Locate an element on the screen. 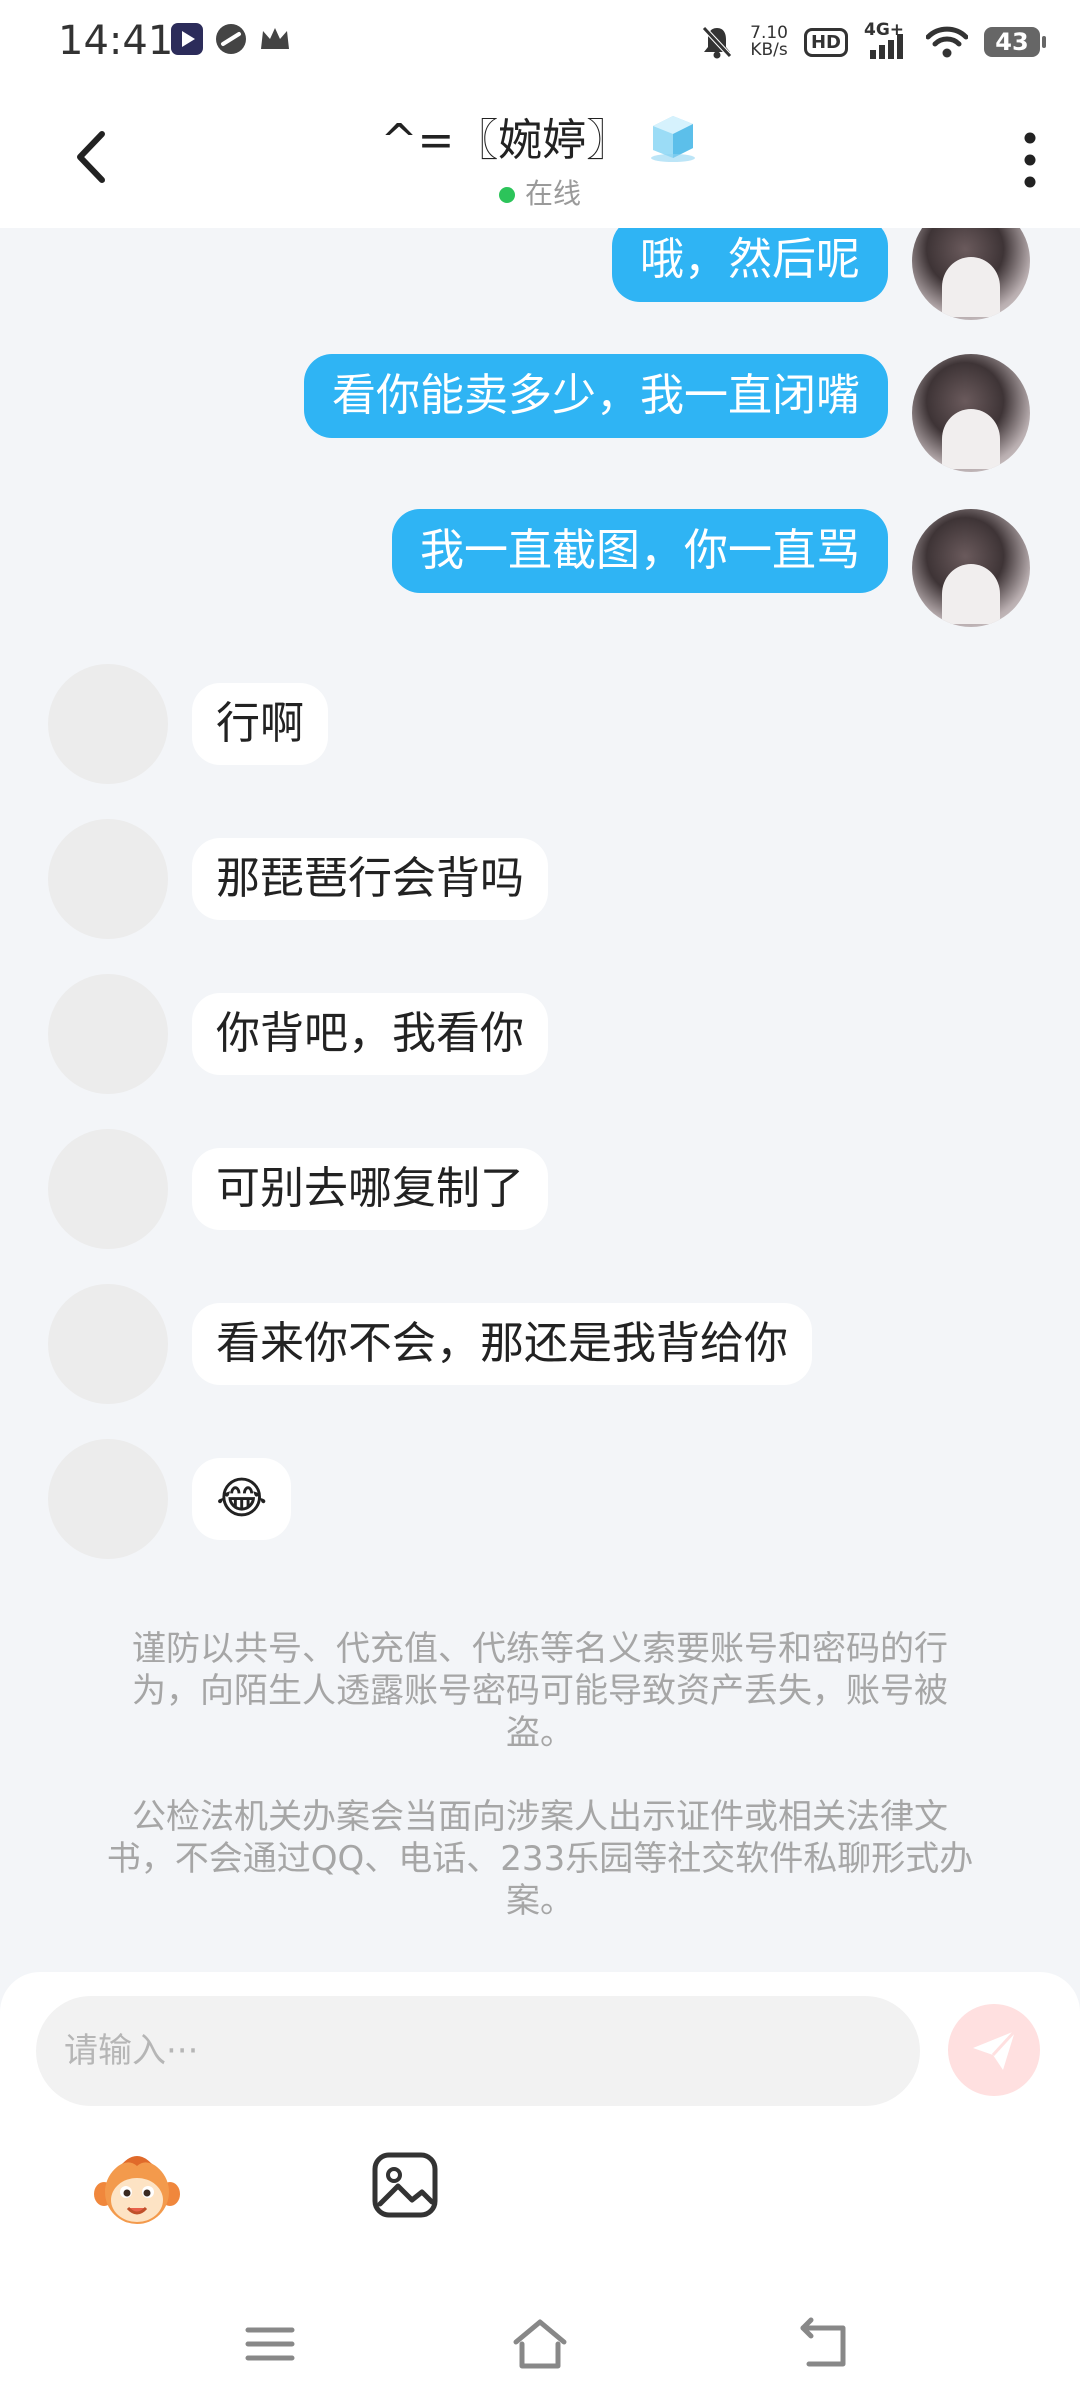 This screenshot has height=2408, width=1080. mute-bell-icon is located at coordinates (717, 42).